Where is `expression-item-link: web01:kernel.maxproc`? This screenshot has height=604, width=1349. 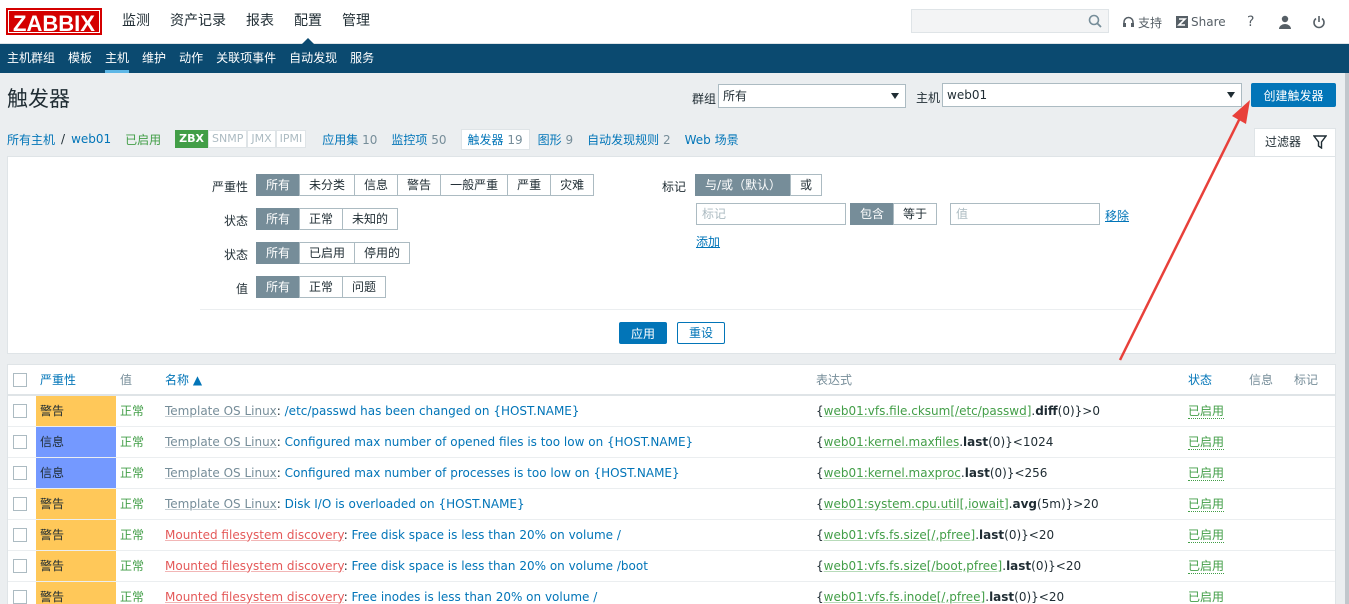
expression-item-link: web01:kernel.maxproc is located at coordinates (892, 473).